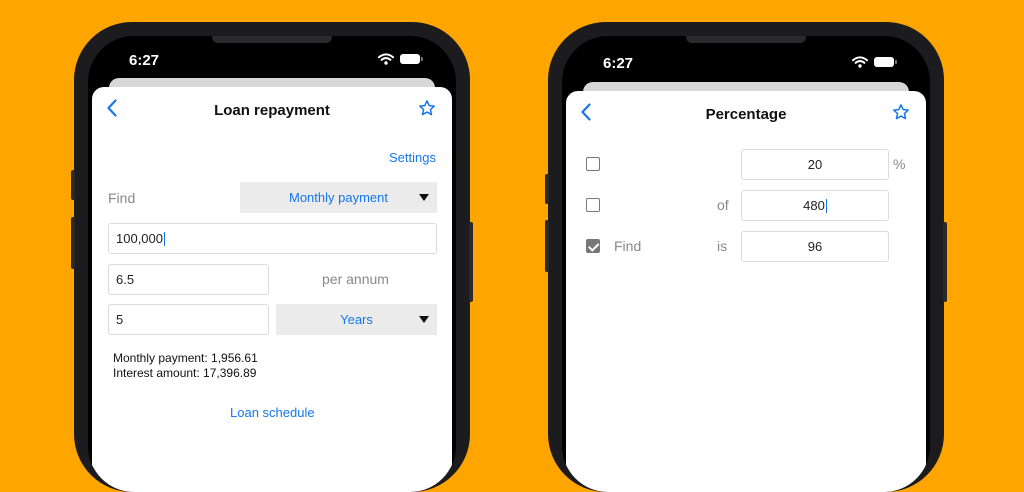 This screenshot has width=1024, height=492. What do you see at coordinates (272, 412) in the screenshot?
I see `loan-schedule-link: Loan schedule` at bounding box center [272, 412].